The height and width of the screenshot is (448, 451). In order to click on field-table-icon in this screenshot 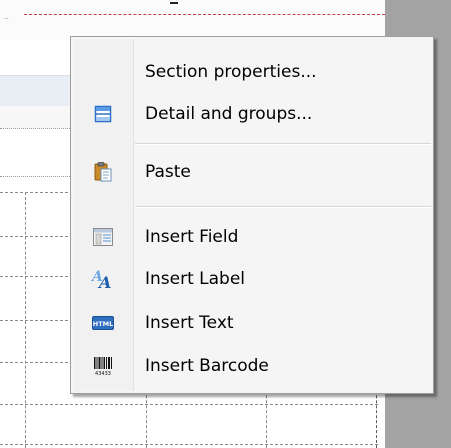, I will do `click(103, 237)`.